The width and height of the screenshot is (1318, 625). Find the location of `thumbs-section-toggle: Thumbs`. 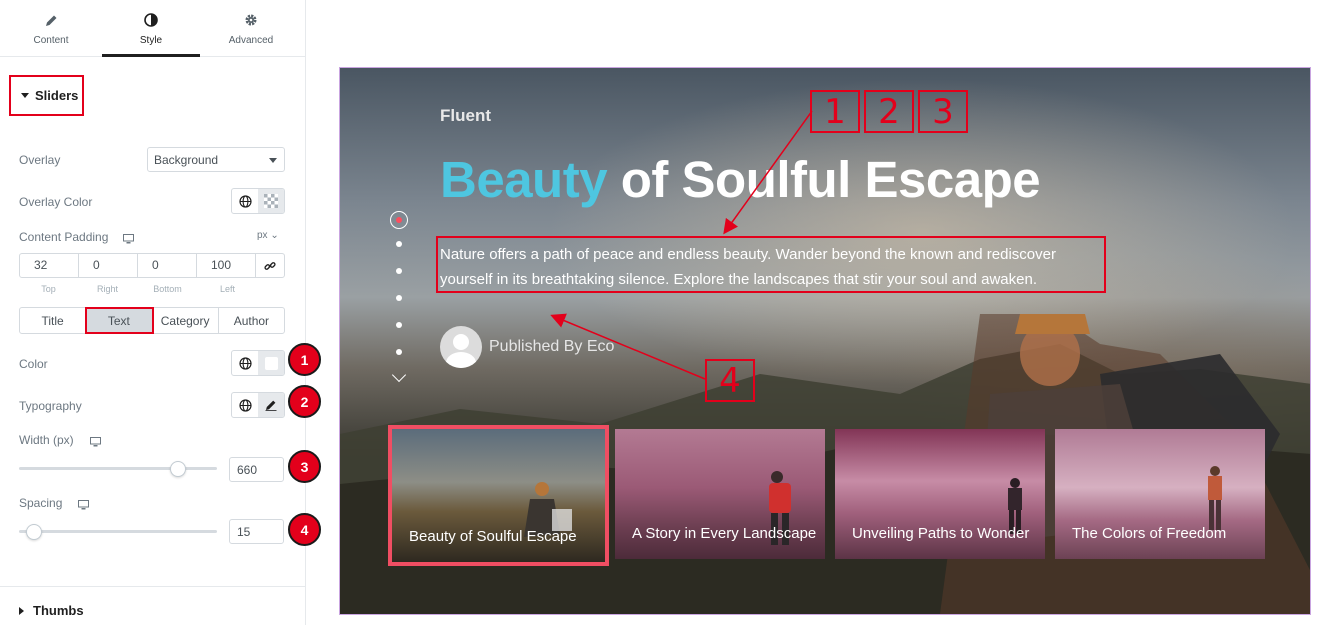

thumbs-section-toggle: Thumbs is located at coordinates (51, 610).